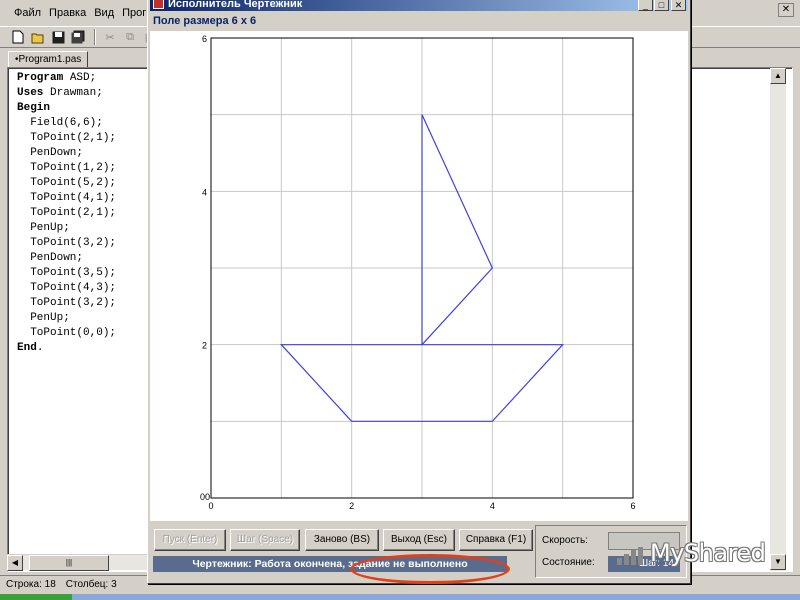 This screenshot has height=600, width=800. I want to click on state-label: Состояние:, so click(568, 562).